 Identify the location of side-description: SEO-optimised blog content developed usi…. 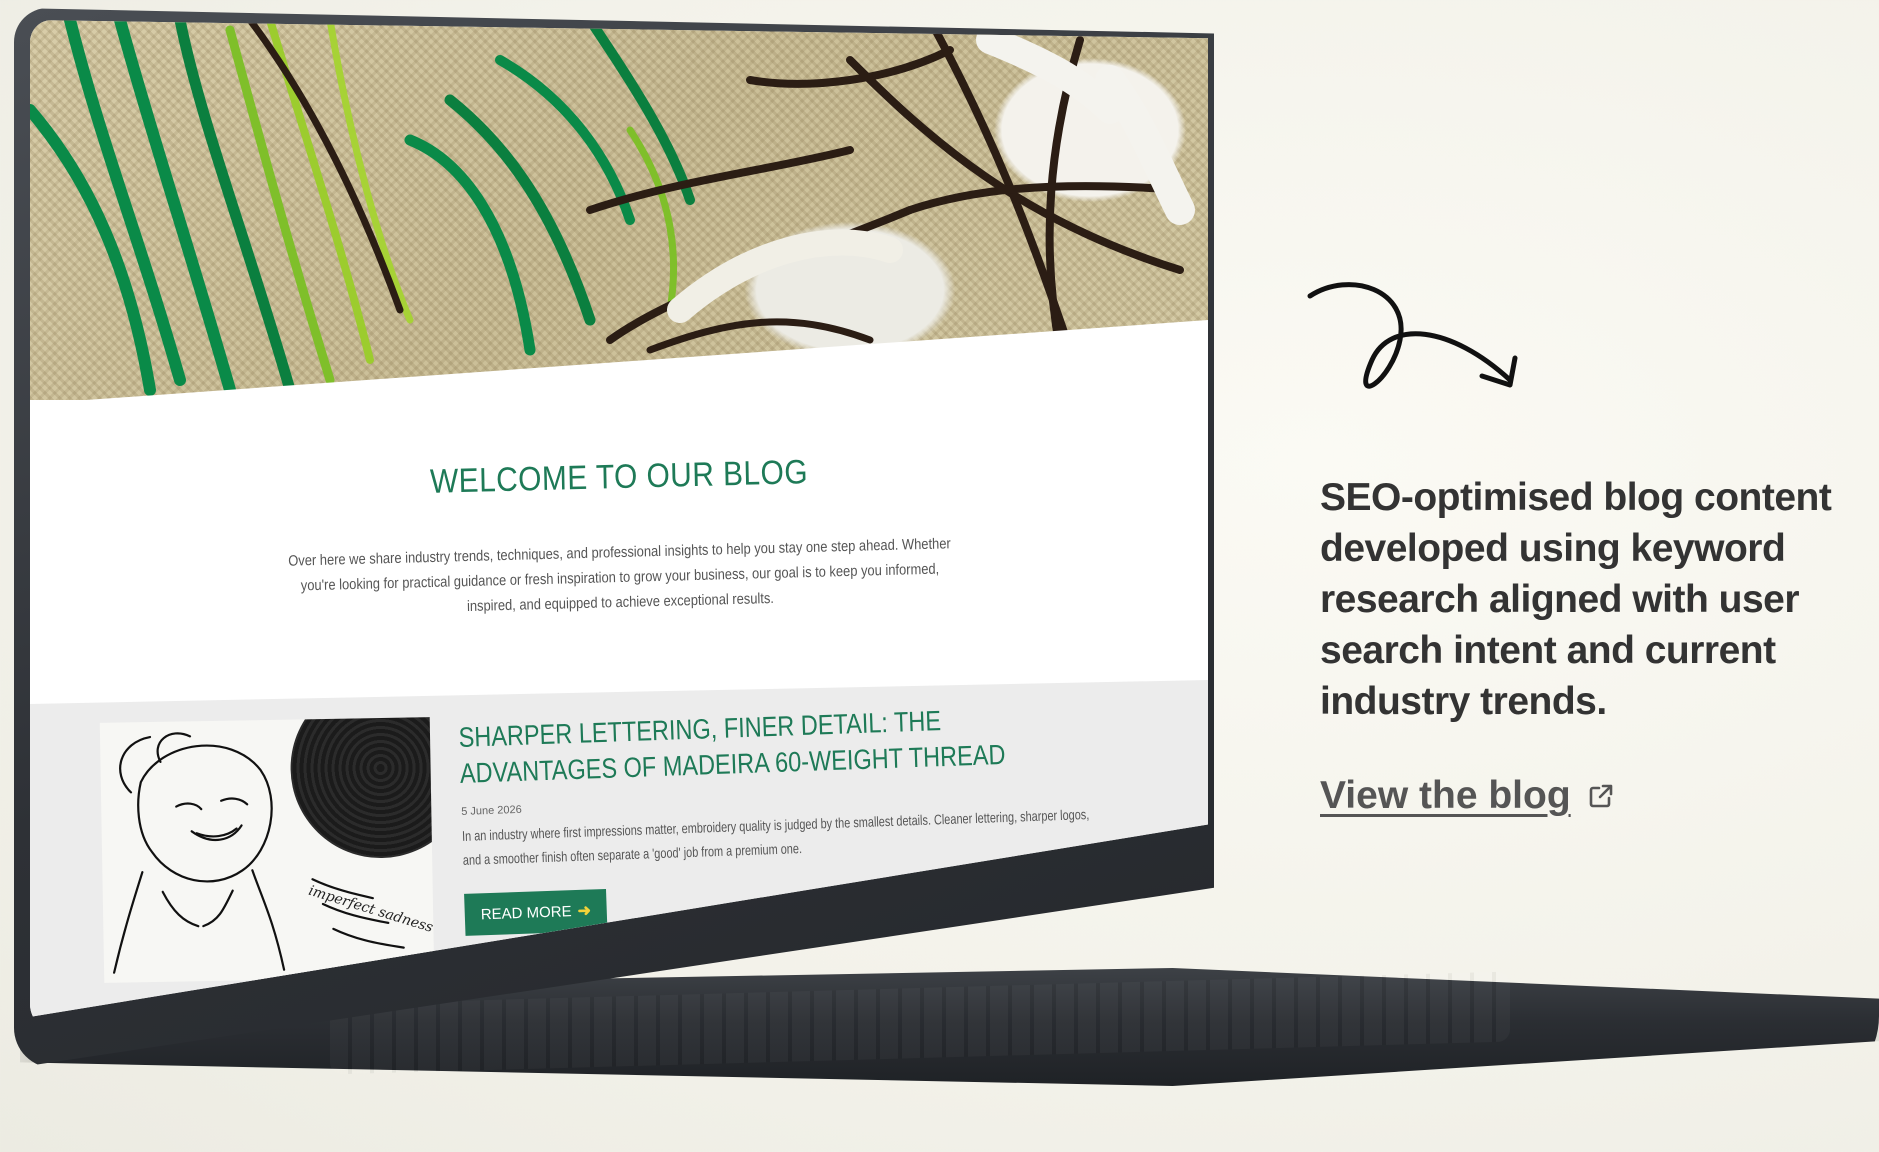
(1576, 599).